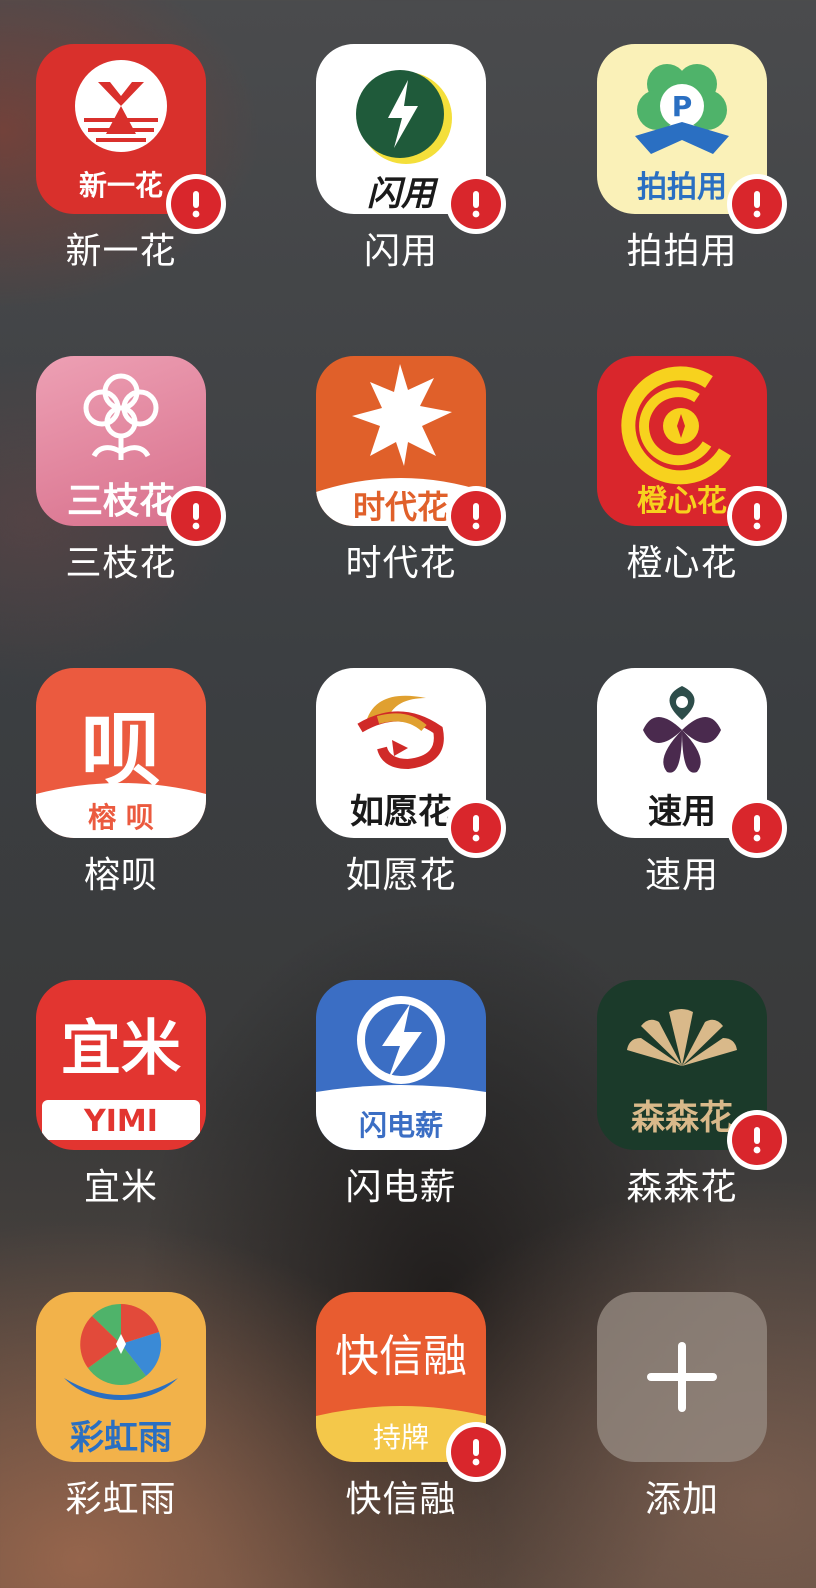  I want to click on tile-text: 彩虹雨, so click(121, 1438).